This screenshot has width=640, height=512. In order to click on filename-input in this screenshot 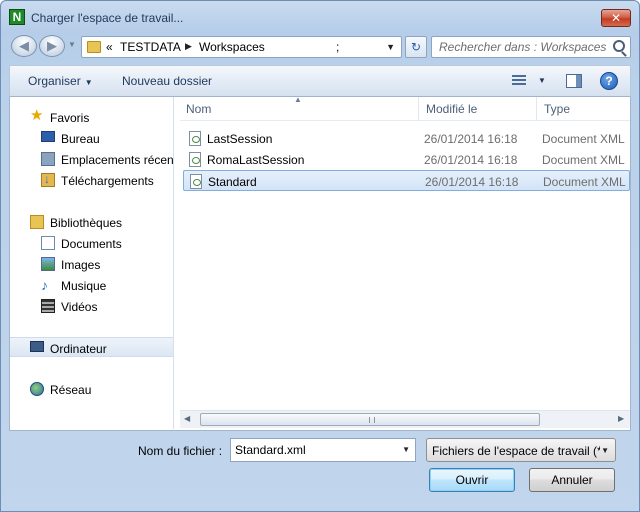, I will do `click(315, 450)`.